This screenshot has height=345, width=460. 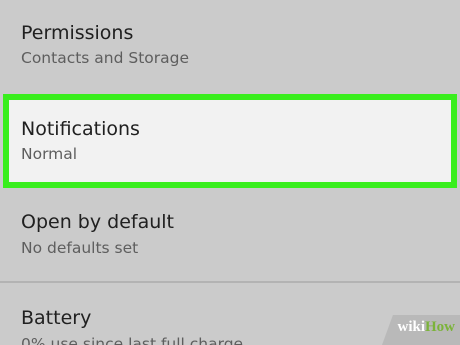 I want to click on watermark-how: How, so click(x=440, y=327).